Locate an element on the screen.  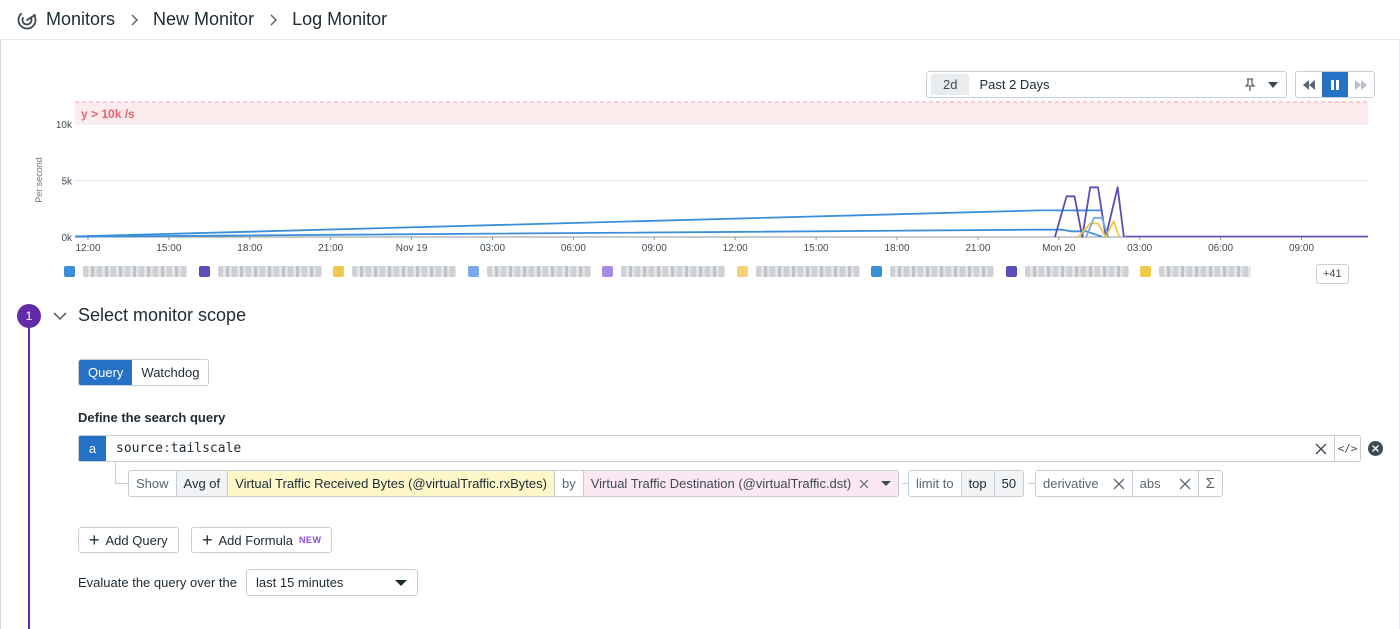
tab-query: Query is located at coordinates (106, 372).